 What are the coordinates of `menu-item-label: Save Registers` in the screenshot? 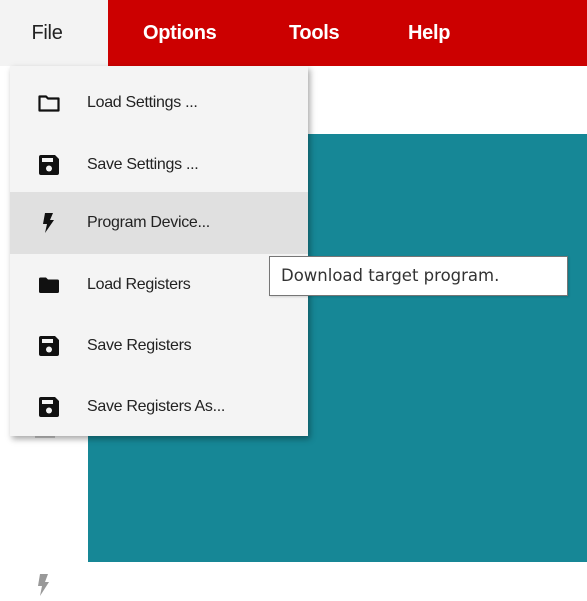 It's located at (139, 345).